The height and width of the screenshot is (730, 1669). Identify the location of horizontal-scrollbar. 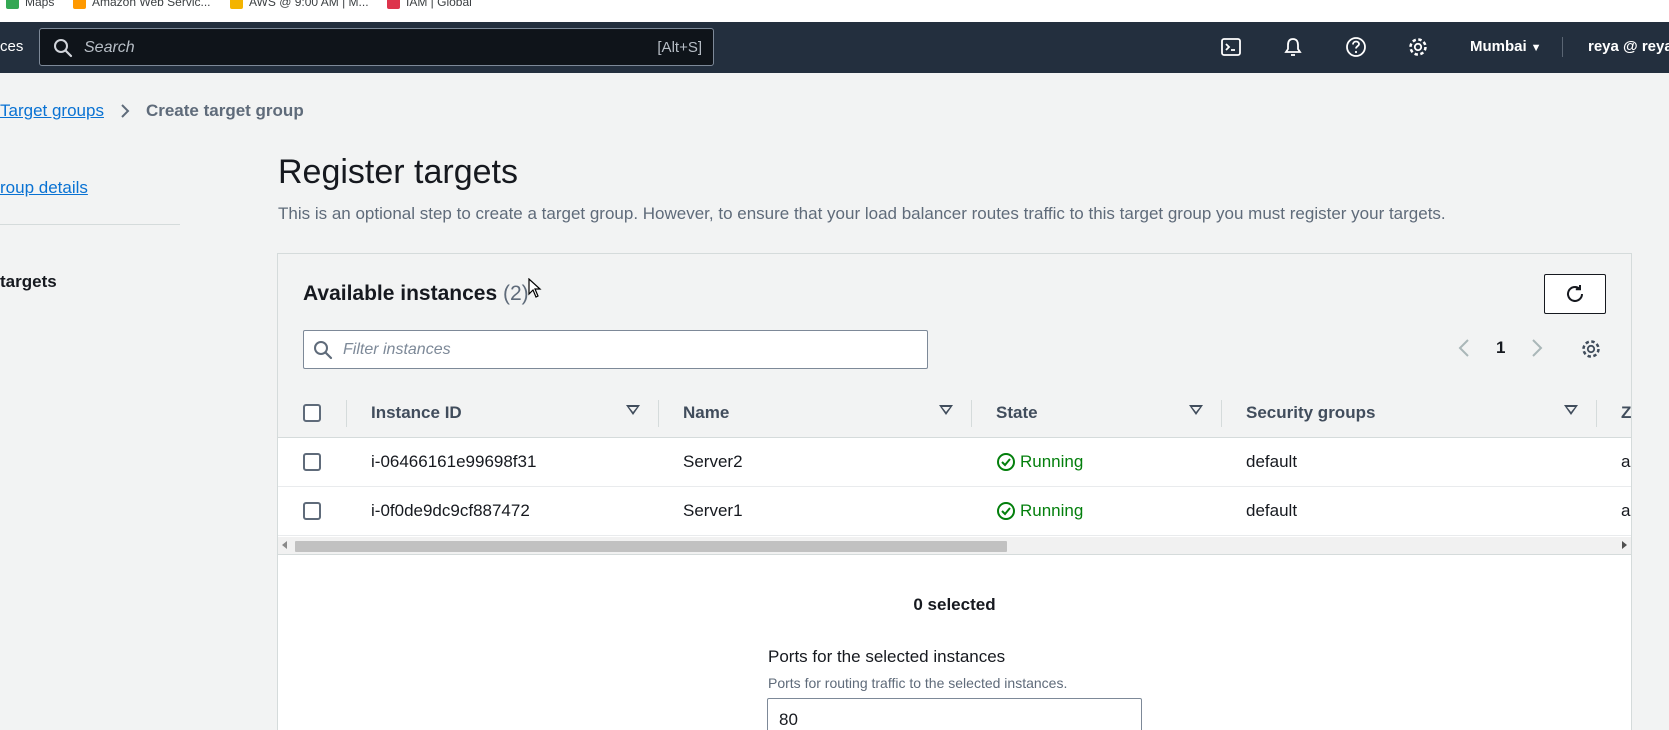
(954, 546).